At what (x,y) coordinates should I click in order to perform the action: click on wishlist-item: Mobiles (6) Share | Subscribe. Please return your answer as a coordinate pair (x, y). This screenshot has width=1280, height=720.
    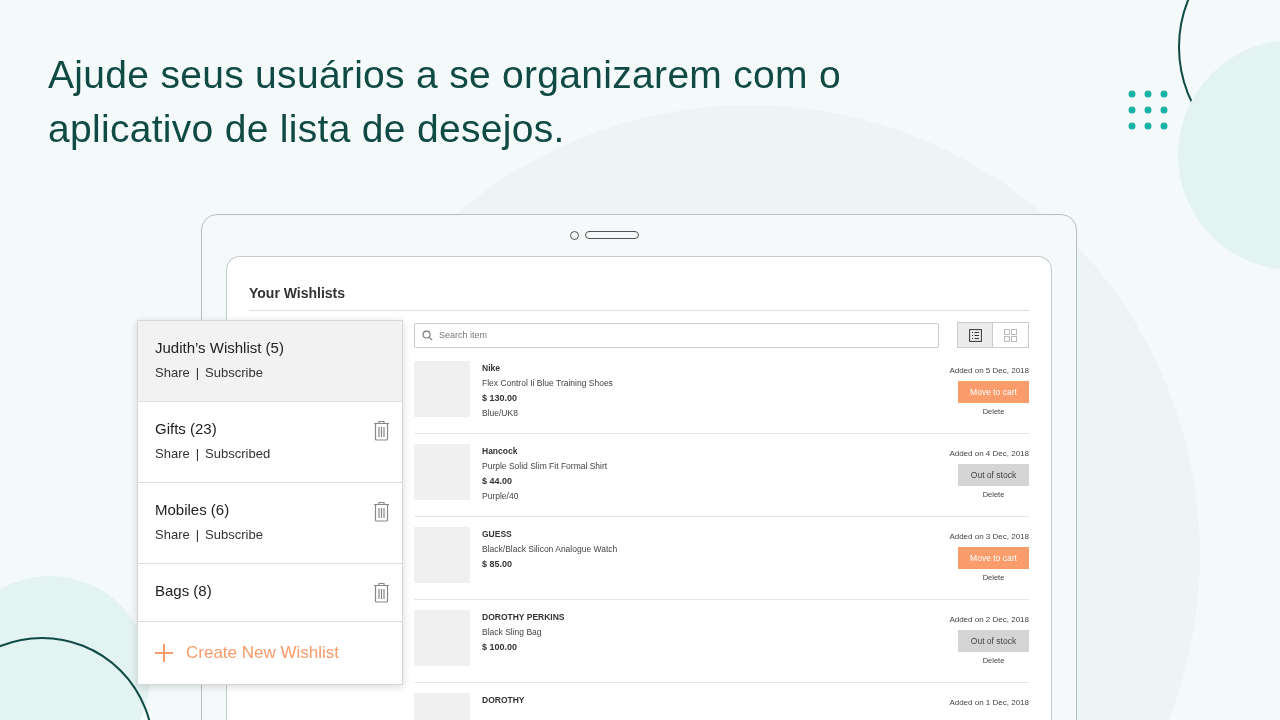
    Looking at the image, I should click on (270, 523).